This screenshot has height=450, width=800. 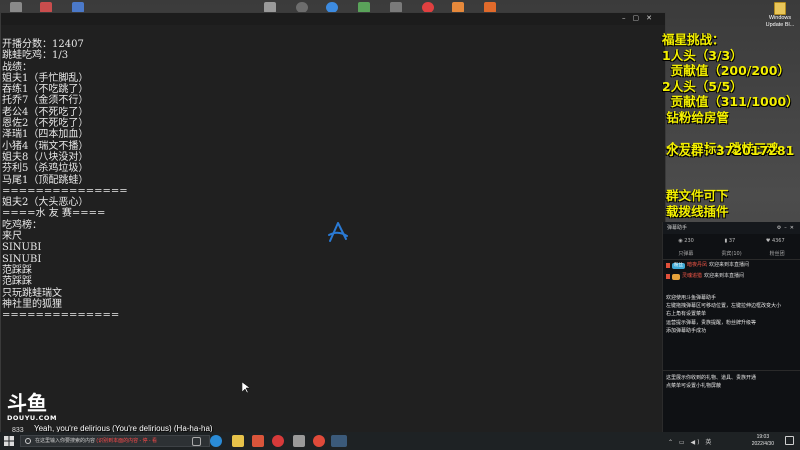 I want to click on console-taskbar-icon, so click(x=339, y=441).